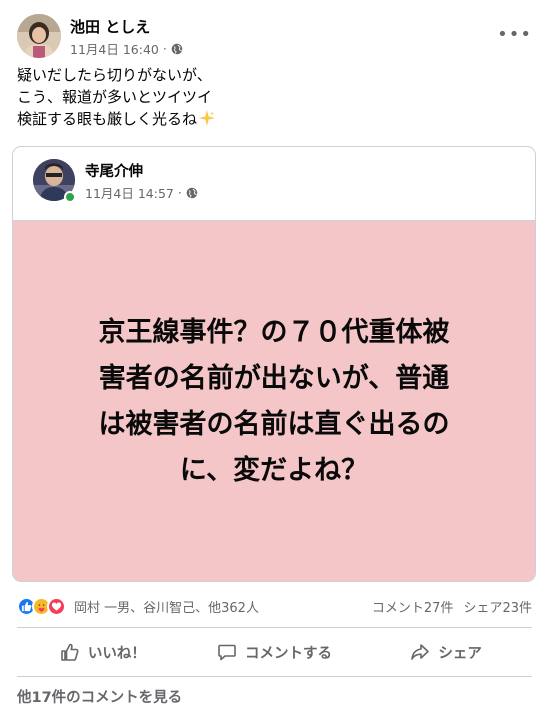  I want to click on share-arrow-icon, so click(420, 652).